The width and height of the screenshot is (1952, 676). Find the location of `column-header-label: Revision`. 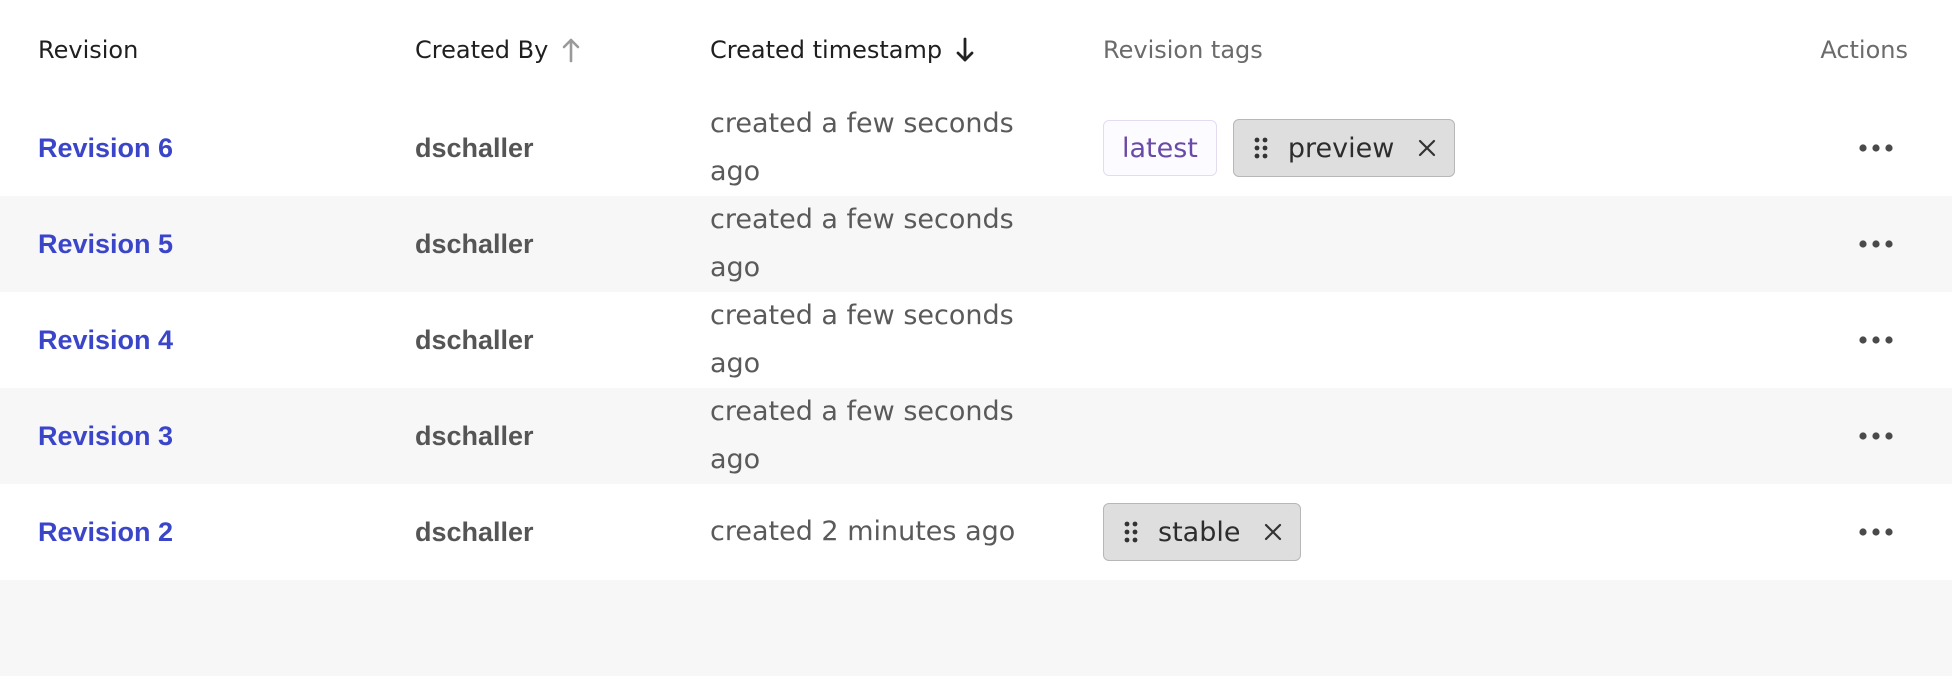

column-header-label: Revision is located at coordinates (88, 50).